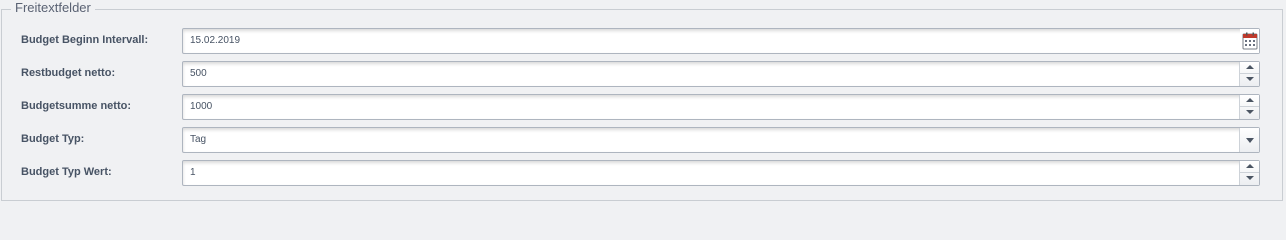 This screenshot has width=1286, height=240. I want to click on restbudget-netto-value: 500, so click(198, 73).